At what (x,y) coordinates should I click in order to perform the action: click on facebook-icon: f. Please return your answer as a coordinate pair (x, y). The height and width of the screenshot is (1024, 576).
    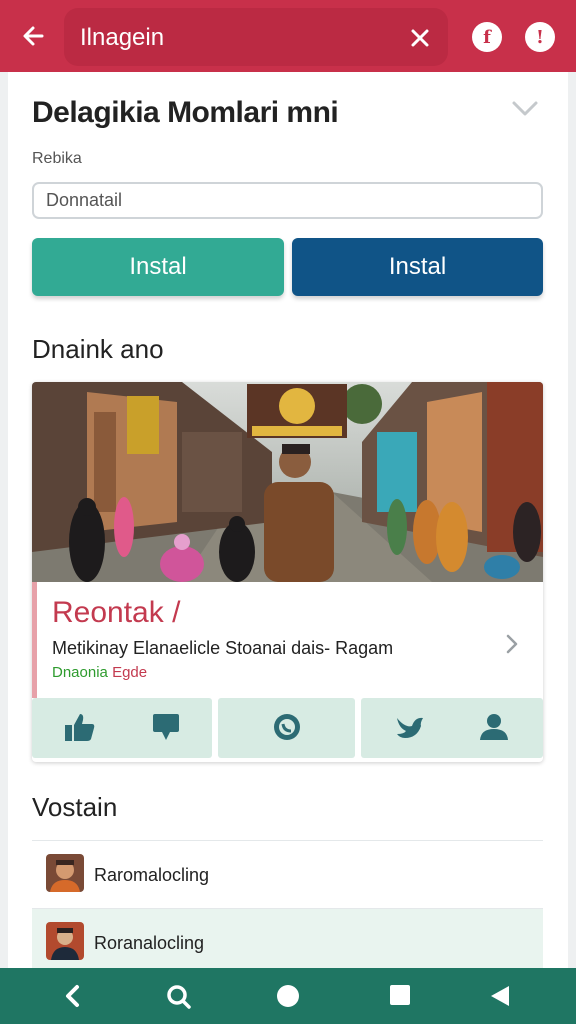
    Looking at the image, I should click on (487, 37).